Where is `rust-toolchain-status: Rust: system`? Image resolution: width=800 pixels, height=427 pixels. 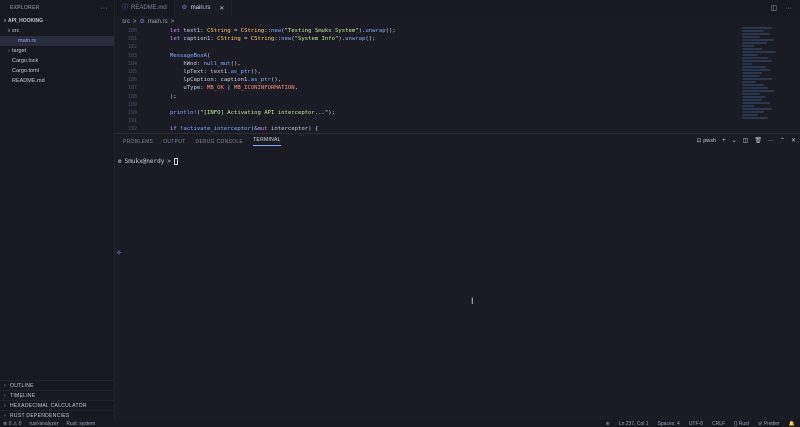
rust-toolchain-status: Rust: system is located at coordinates (80, 424).